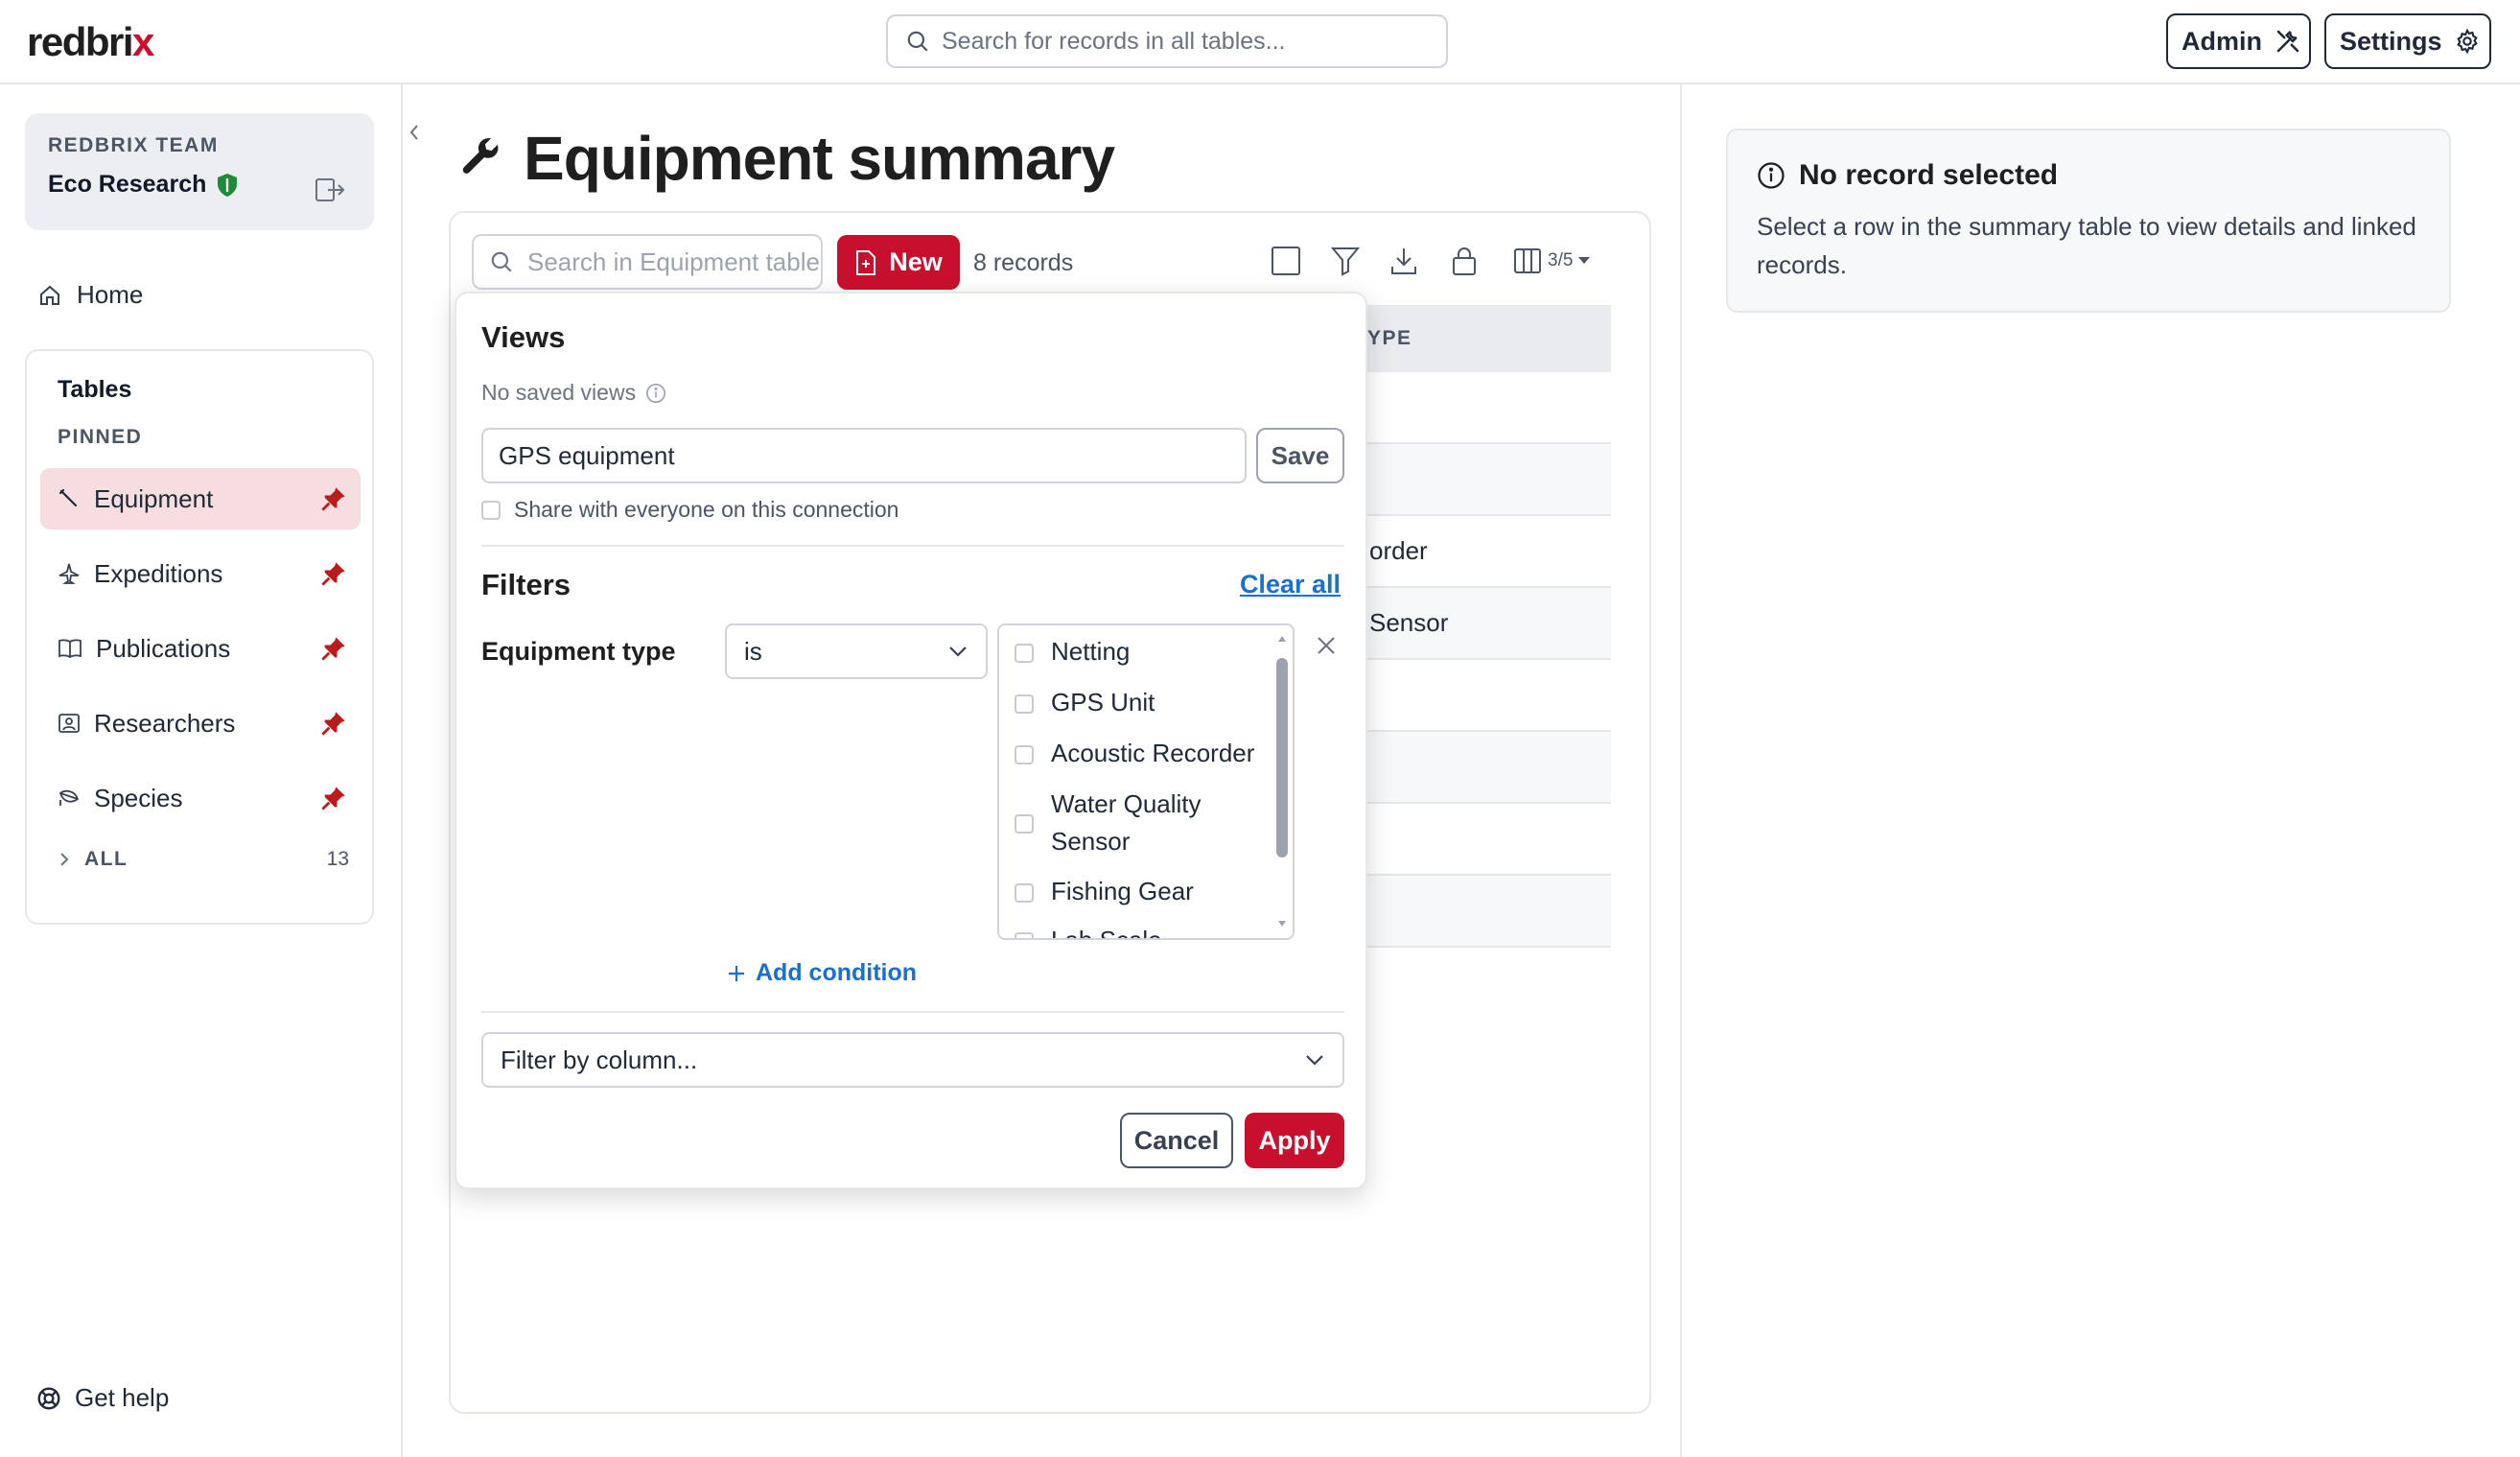 The height and width of the screenshot is (1457, 2520). What do you see at coordinates (898, 262) in the screenshot?
I see `new-record-button: New` at bounding box center [898, 262].